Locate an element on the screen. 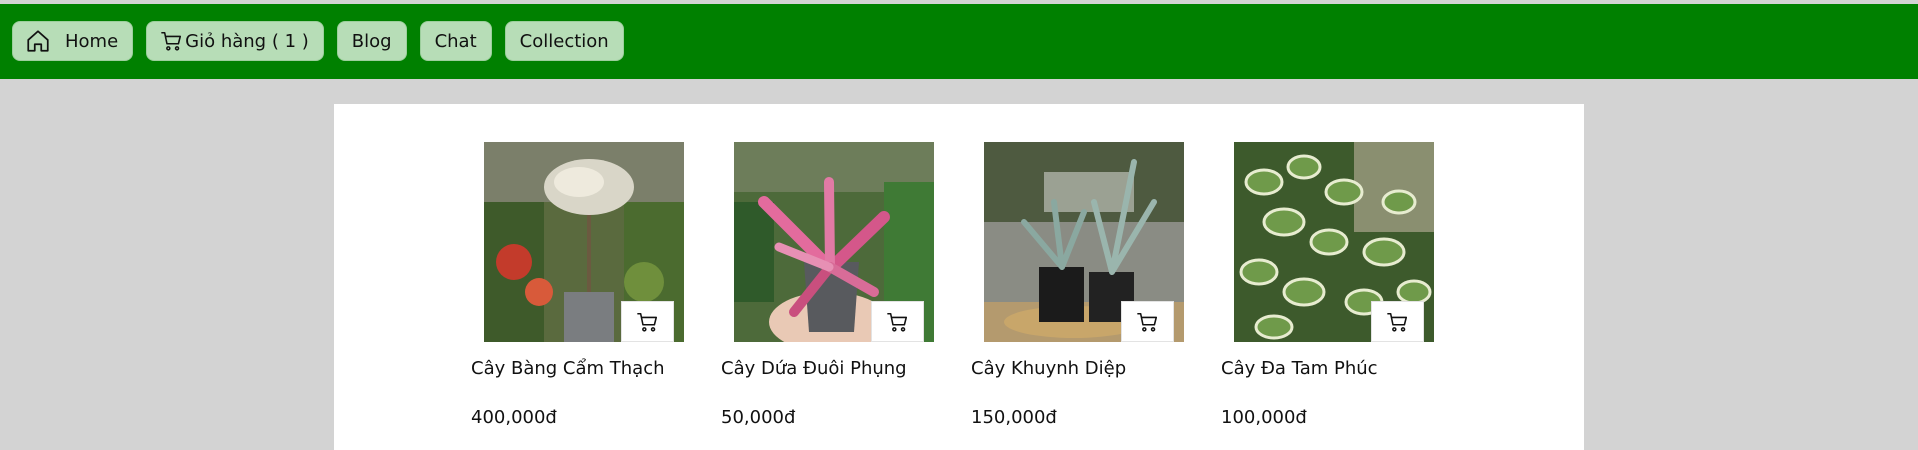  chat-label: Chat is located at coordinates (455, 41).